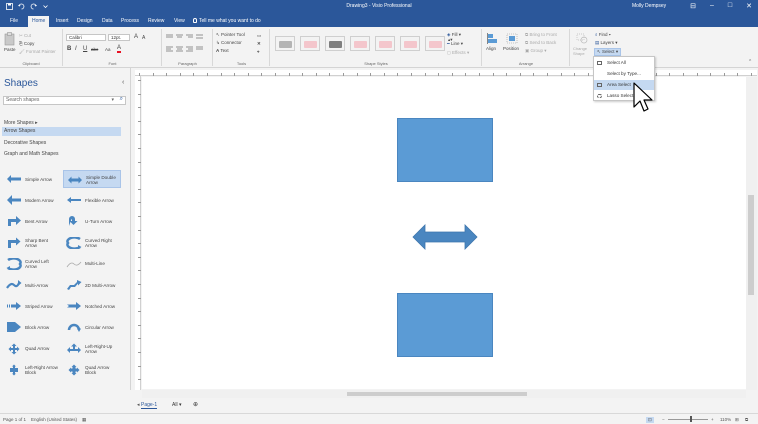  I want to click on underline-button: U, so click(85, 49).